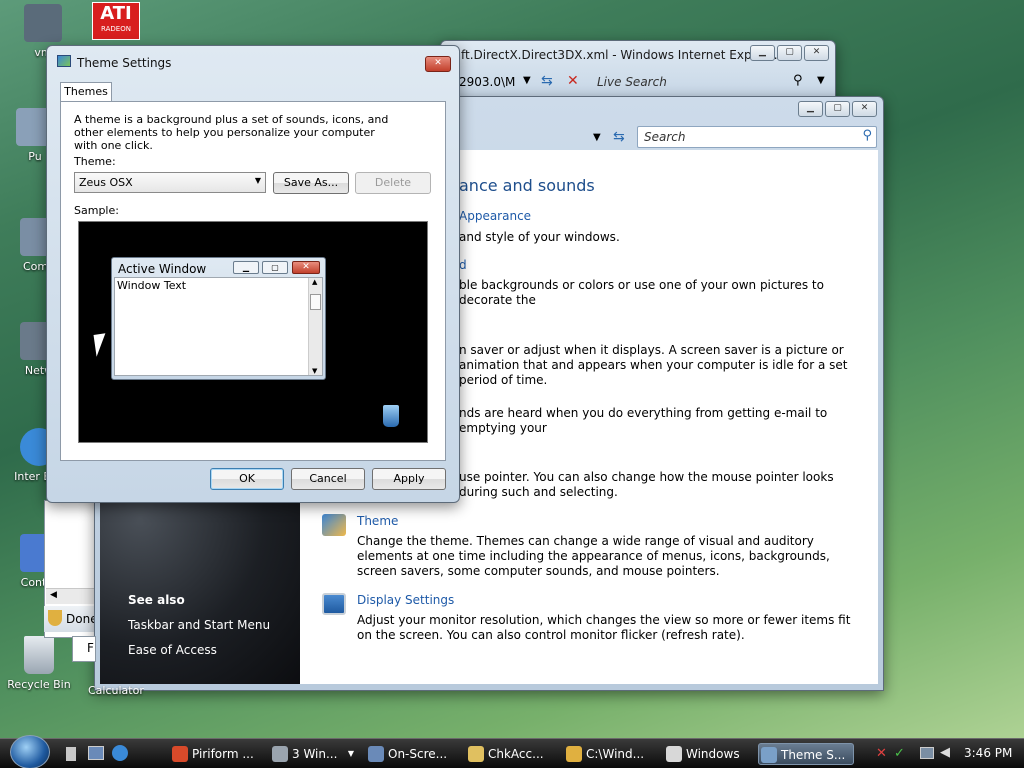 This screenshot has width=1024, height=768. I want to click on ok-button: OK, so click(247, 479).